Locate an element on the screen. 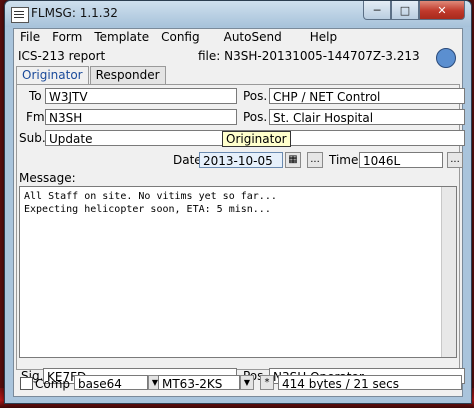  tab-bar: Originator Responder is located at coordinates (91, 75).